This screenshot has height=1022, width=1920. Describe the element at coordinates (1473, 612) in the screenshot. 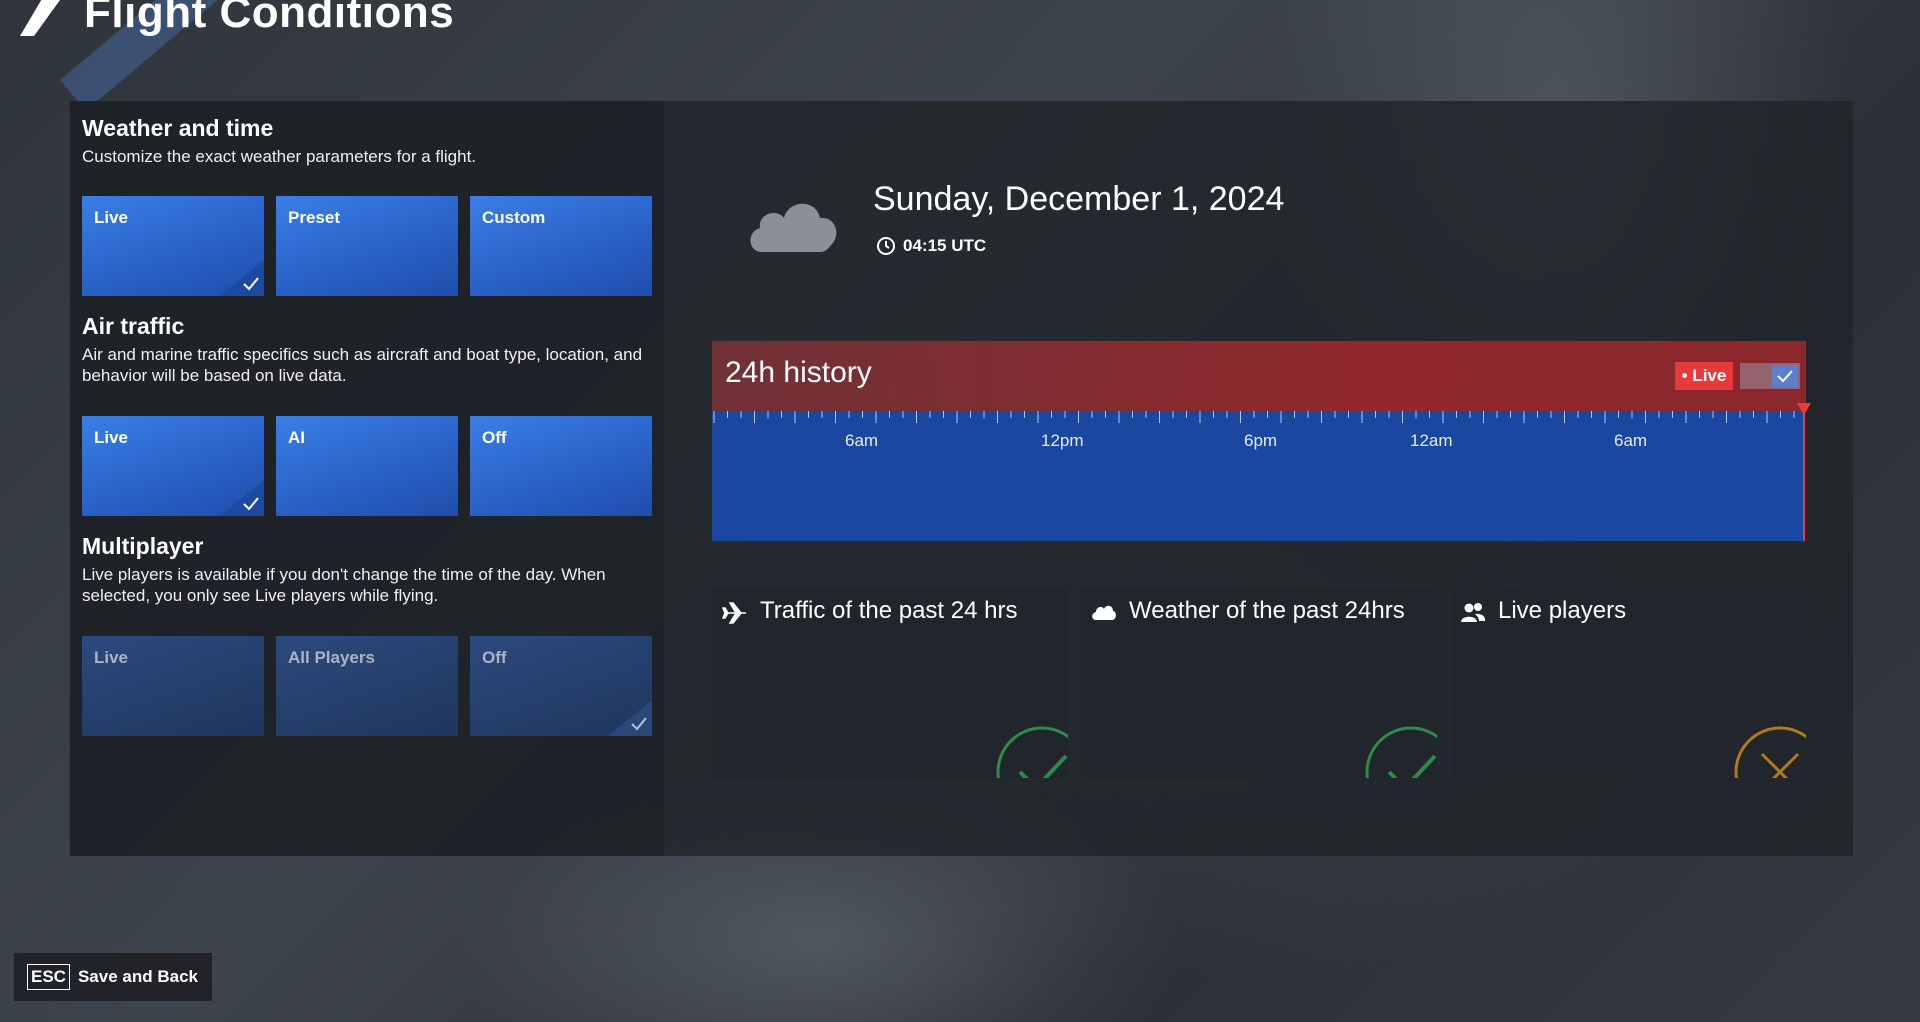

I see `players-icon` at that location.